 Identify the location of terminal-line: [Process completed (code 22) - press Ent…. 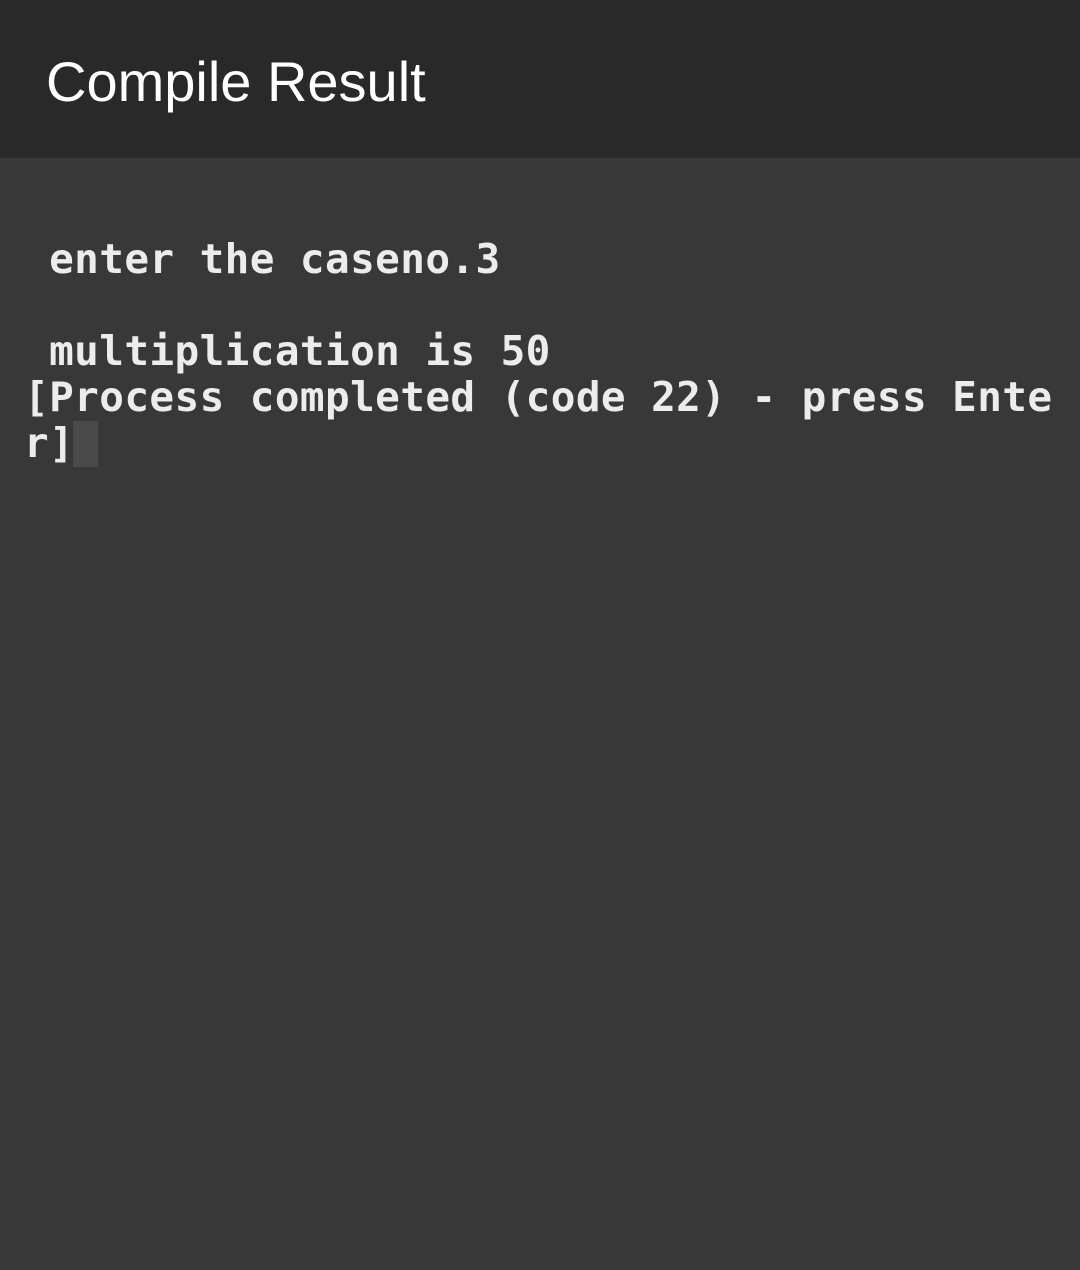
(538, 397).